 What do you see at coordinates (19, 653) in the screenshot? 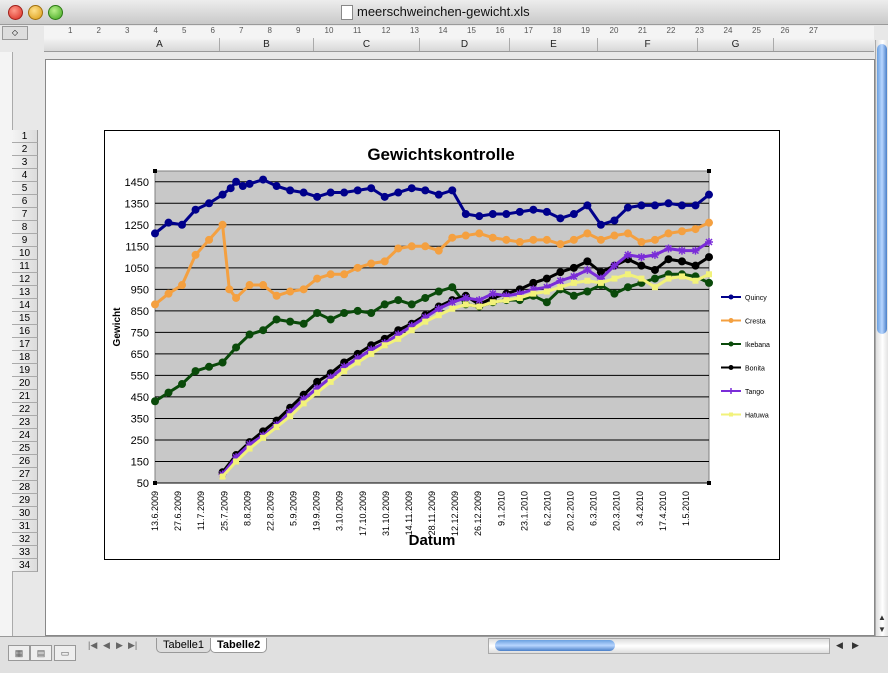
I see `normal-view-button: ▦` at bounding box center [19, 653].